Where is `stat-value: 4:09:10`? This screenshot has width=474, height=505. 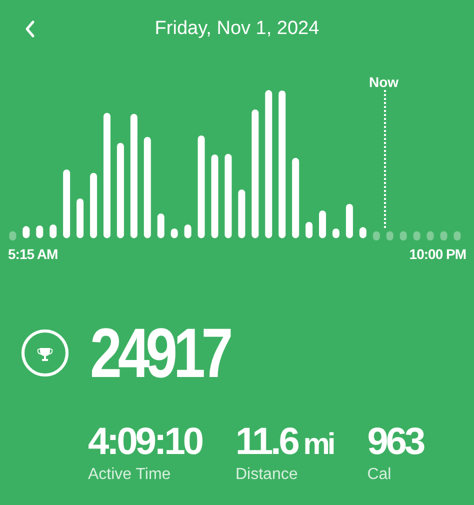
stat-value: 4:09:10 is located at coordinates (145, 442).